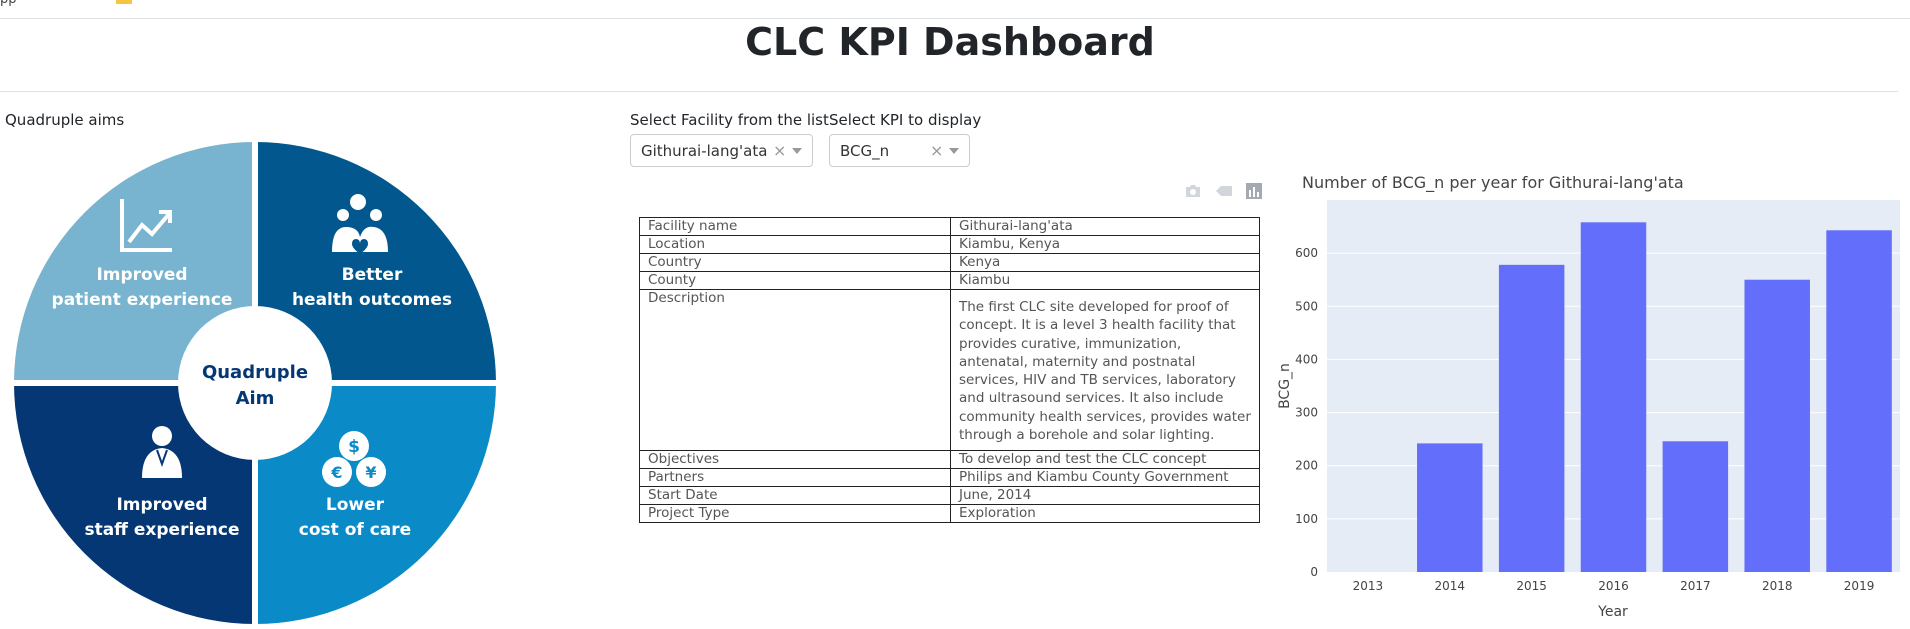 Image resolution: width=1910 pixels, height=629 pixels. Describe the element at coordinates (795, 460) in the screenshot. I see `table-key: Objectives` at that location.